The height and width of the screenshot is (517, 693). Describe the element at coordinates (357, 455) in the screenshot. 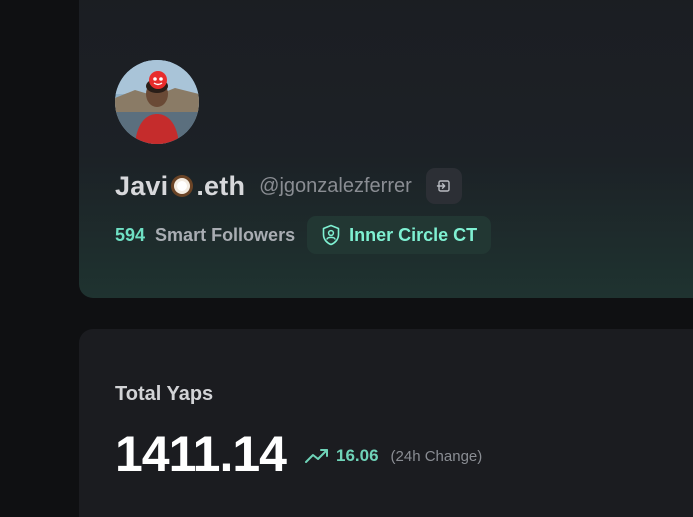

I see `change-value: 16.06` at that location.